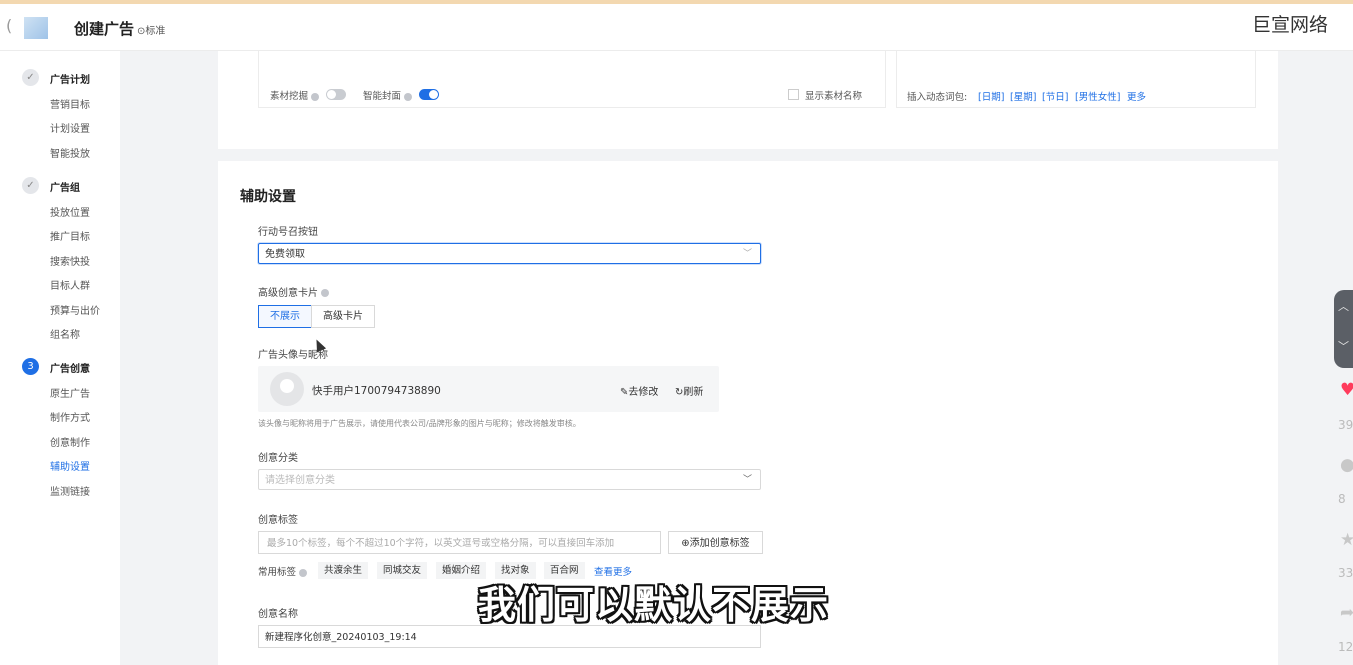  I want to click on dynamic-word-gender: [男性女性], so click(1097, 96).